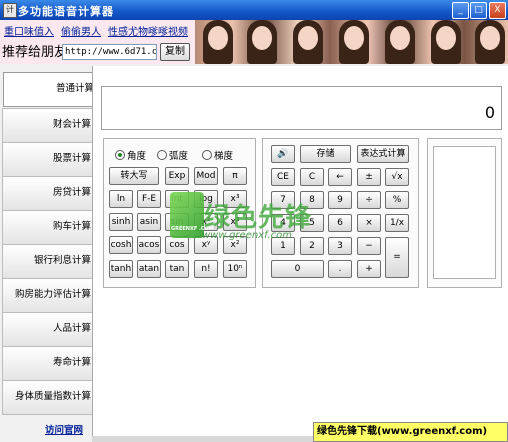 The height and width of the screenshot is (442, 508). I want to click on sidebar-item-bmi: 身体质量指数计算, so click(49, 397).